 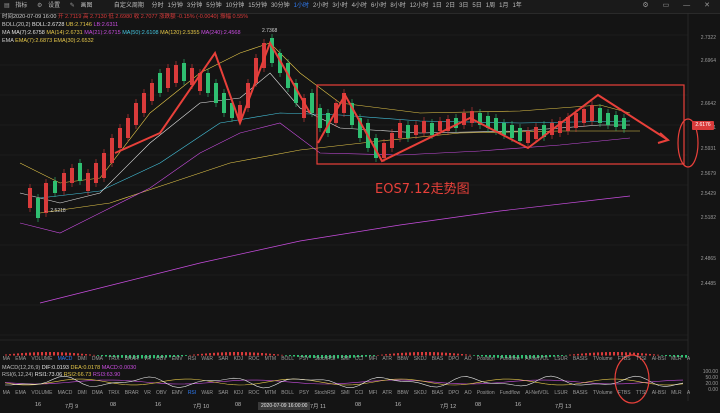 What do you see at coordinates (257, 6) in the screenshot?
I see `timeframe-5: 15分钟` at bounding box center [257, 6].